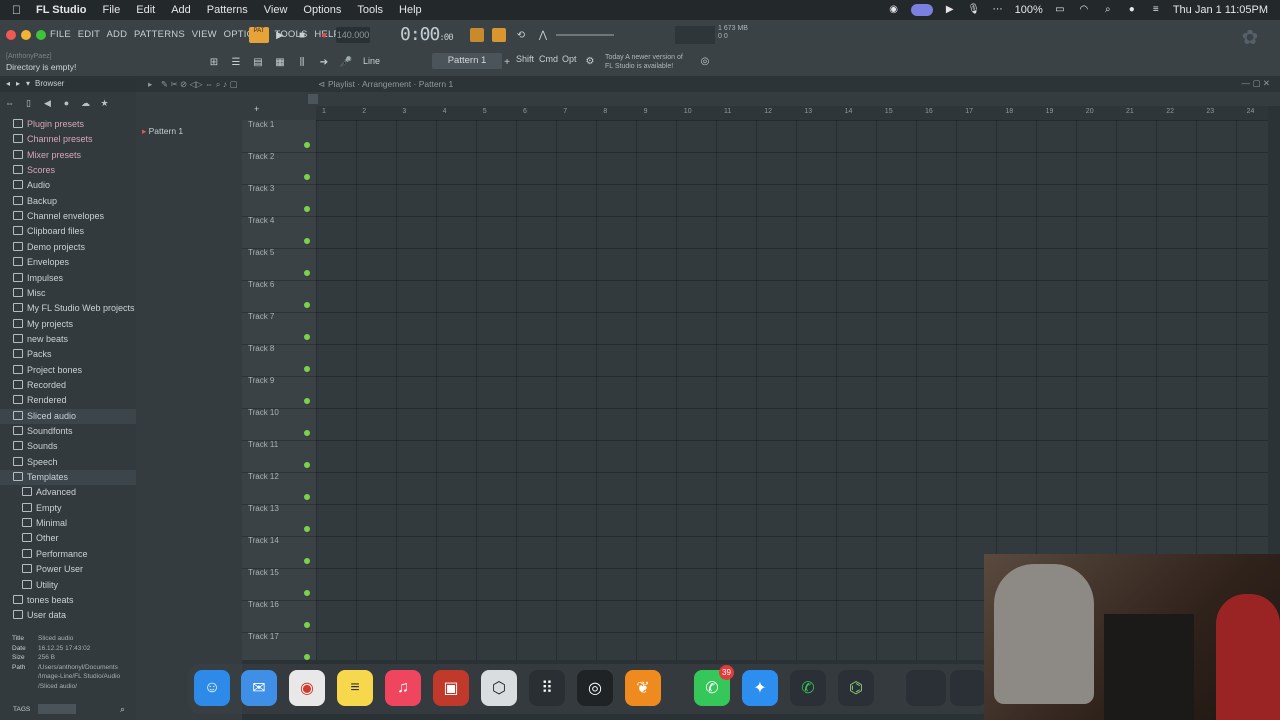 Image resolution: width=1280 pixels, height=720 pixels. I want to click on fl-menu-edit: EDIT, so click(89, 34).